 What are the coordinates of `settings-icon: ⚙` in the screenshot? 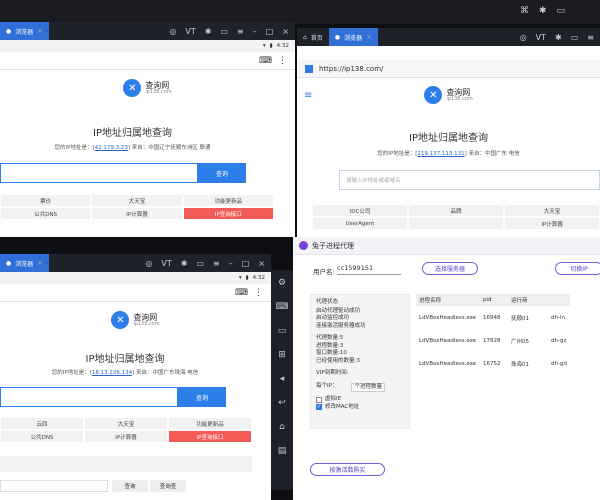 It's located at (282, 283).